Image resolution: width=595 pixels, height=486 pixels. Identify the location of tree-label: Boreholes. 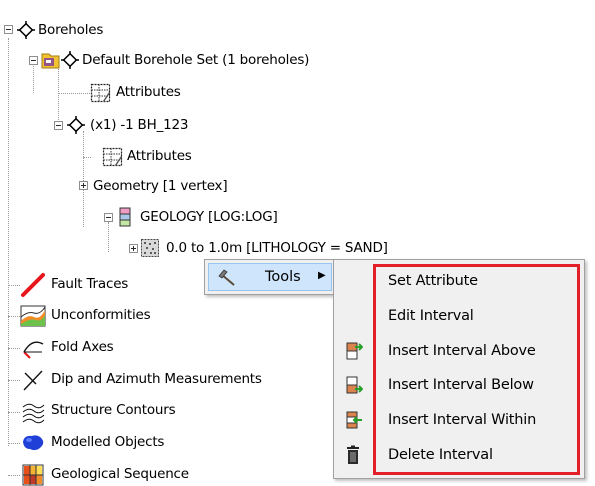
(71, 30).